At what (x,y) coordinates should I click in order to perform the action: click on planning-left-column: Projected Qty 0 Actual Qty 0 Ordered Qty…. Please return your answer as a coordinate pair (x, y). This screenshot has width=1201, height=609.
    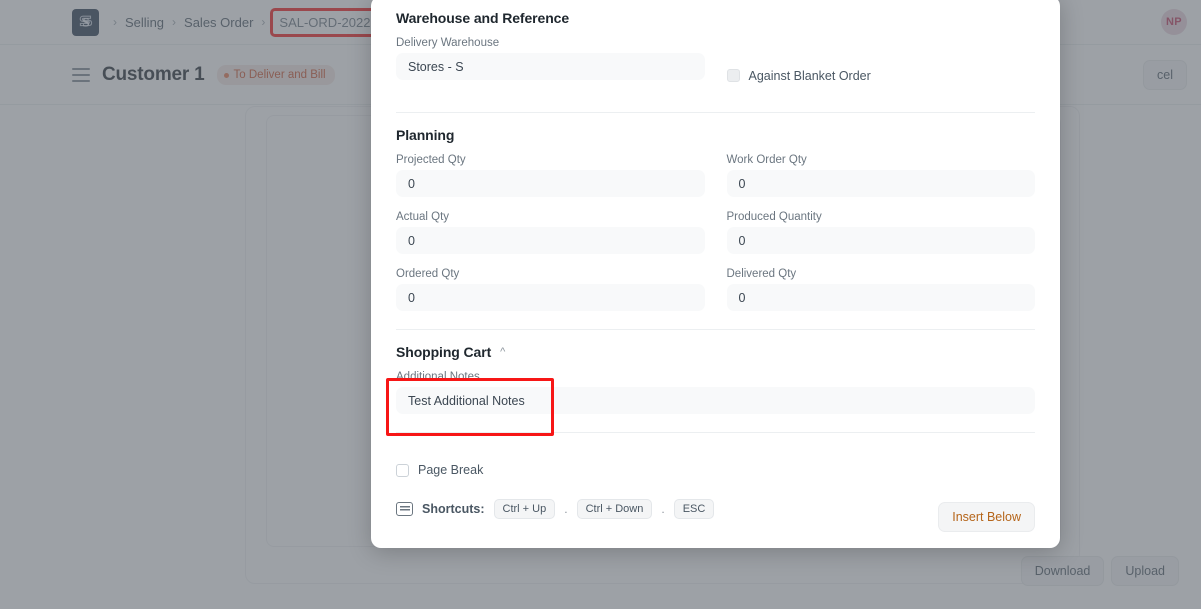
    Looking at the image, I should click on (550, 232).